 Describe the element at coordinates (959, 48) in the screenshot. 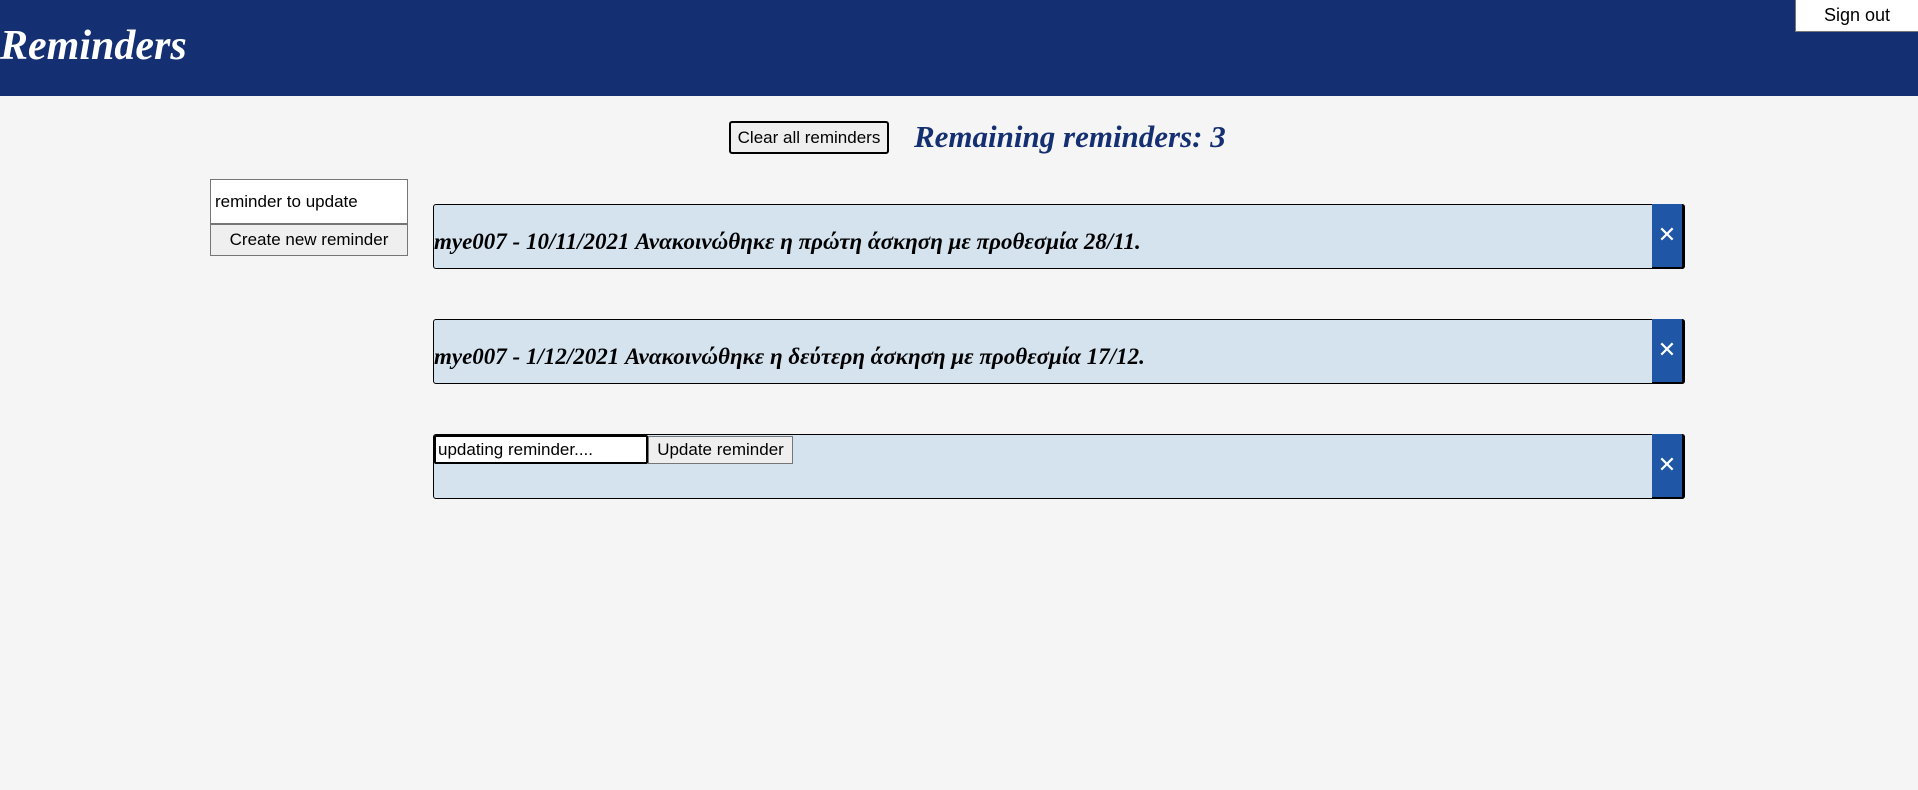

I see `app-header: Reminders Sign out` at that location.